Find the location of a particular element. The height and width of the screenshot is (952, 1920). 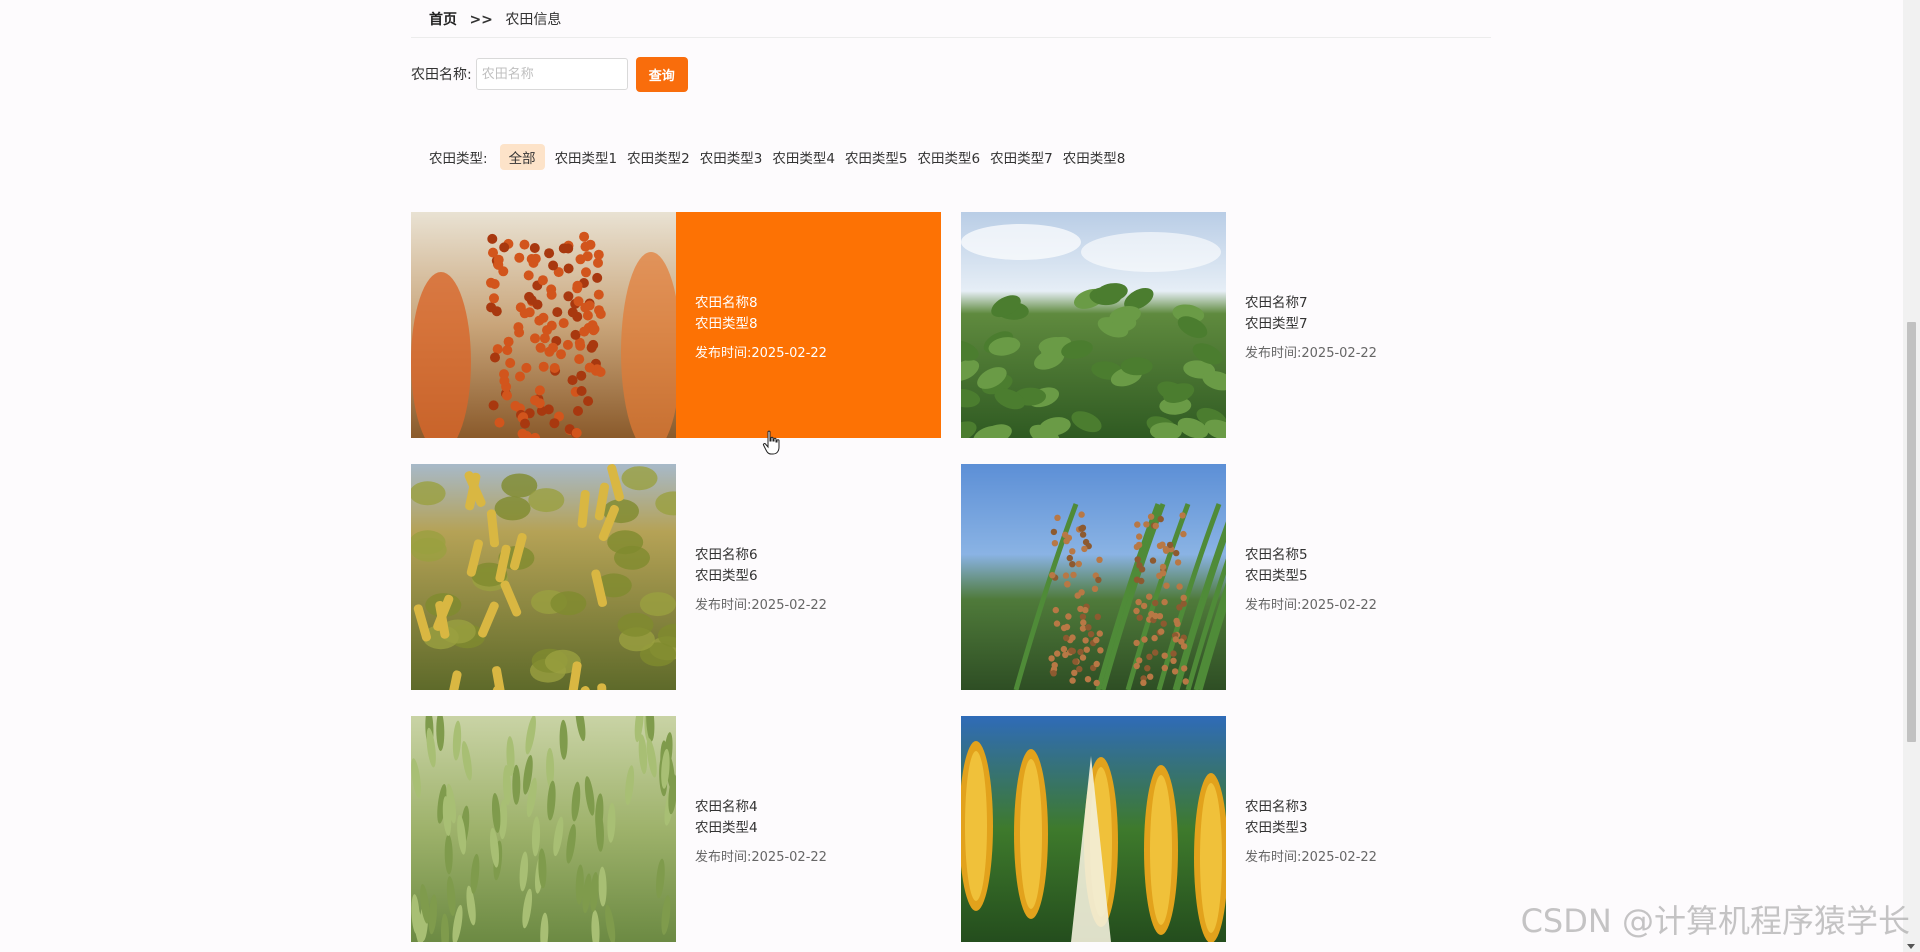

farm-card: 农田名称3 农田类型3 发布时间:2025-02-22 is located at coordinates (1226, 829).